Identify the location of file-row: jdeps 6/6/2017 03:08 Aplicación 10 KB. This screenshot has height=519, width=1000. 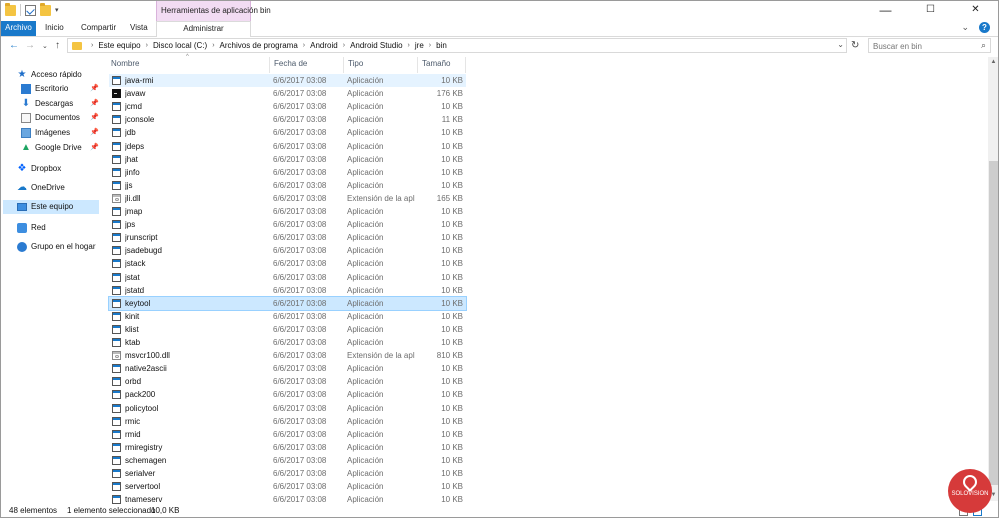
(287, 146).